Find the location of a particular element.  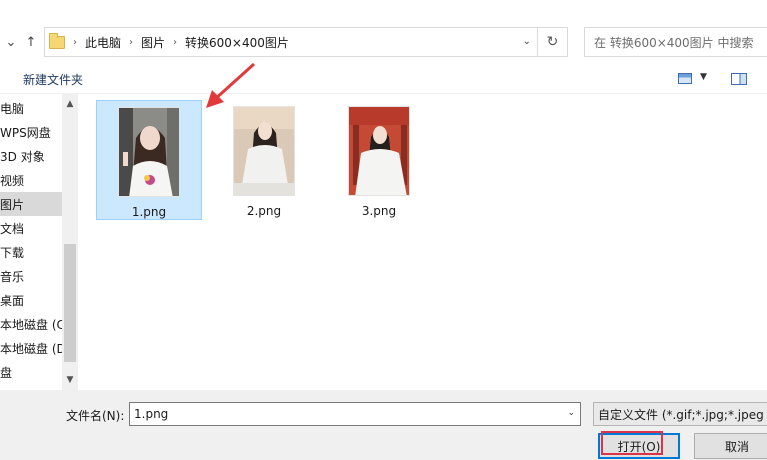

refresh-icon: ↻ is located at coordinates (553, 42).